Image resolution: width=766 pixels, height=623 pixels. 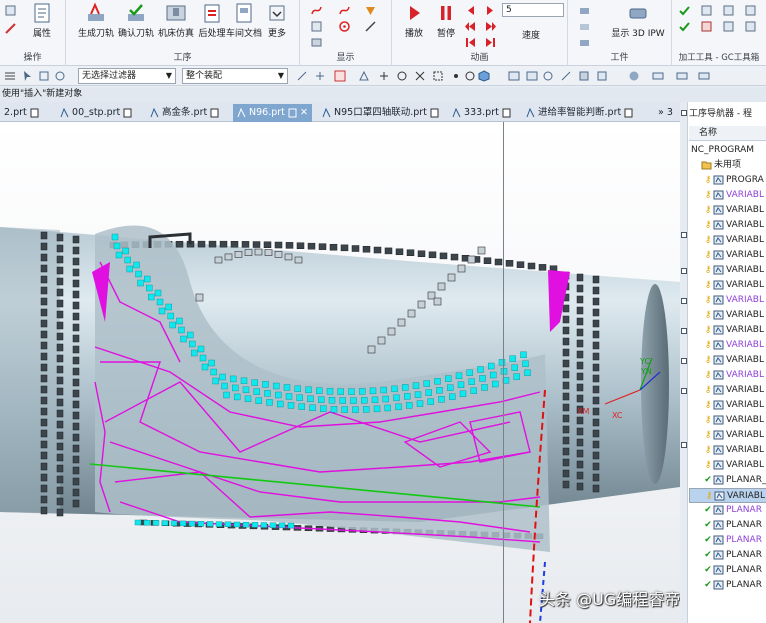 What do you see at coordinates (727, 180) in the screenshot?
I see `navigator-operation-row: ⚷ PROGRA` at bounding box center [727, 180].